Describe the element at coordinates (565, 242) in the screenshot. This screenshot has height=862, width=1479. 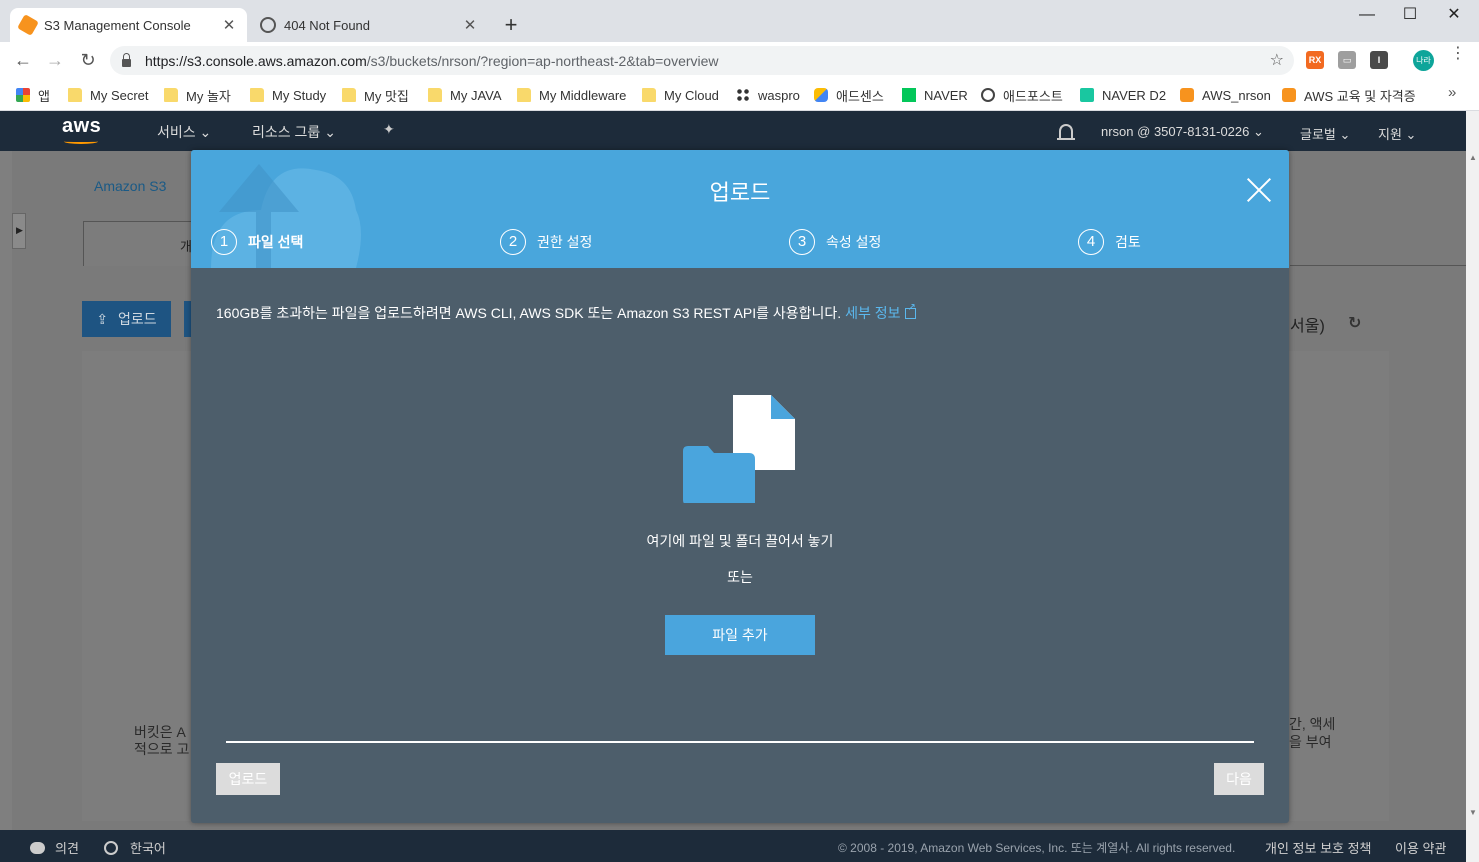
I see `step-label: 권한 설정` at that location.